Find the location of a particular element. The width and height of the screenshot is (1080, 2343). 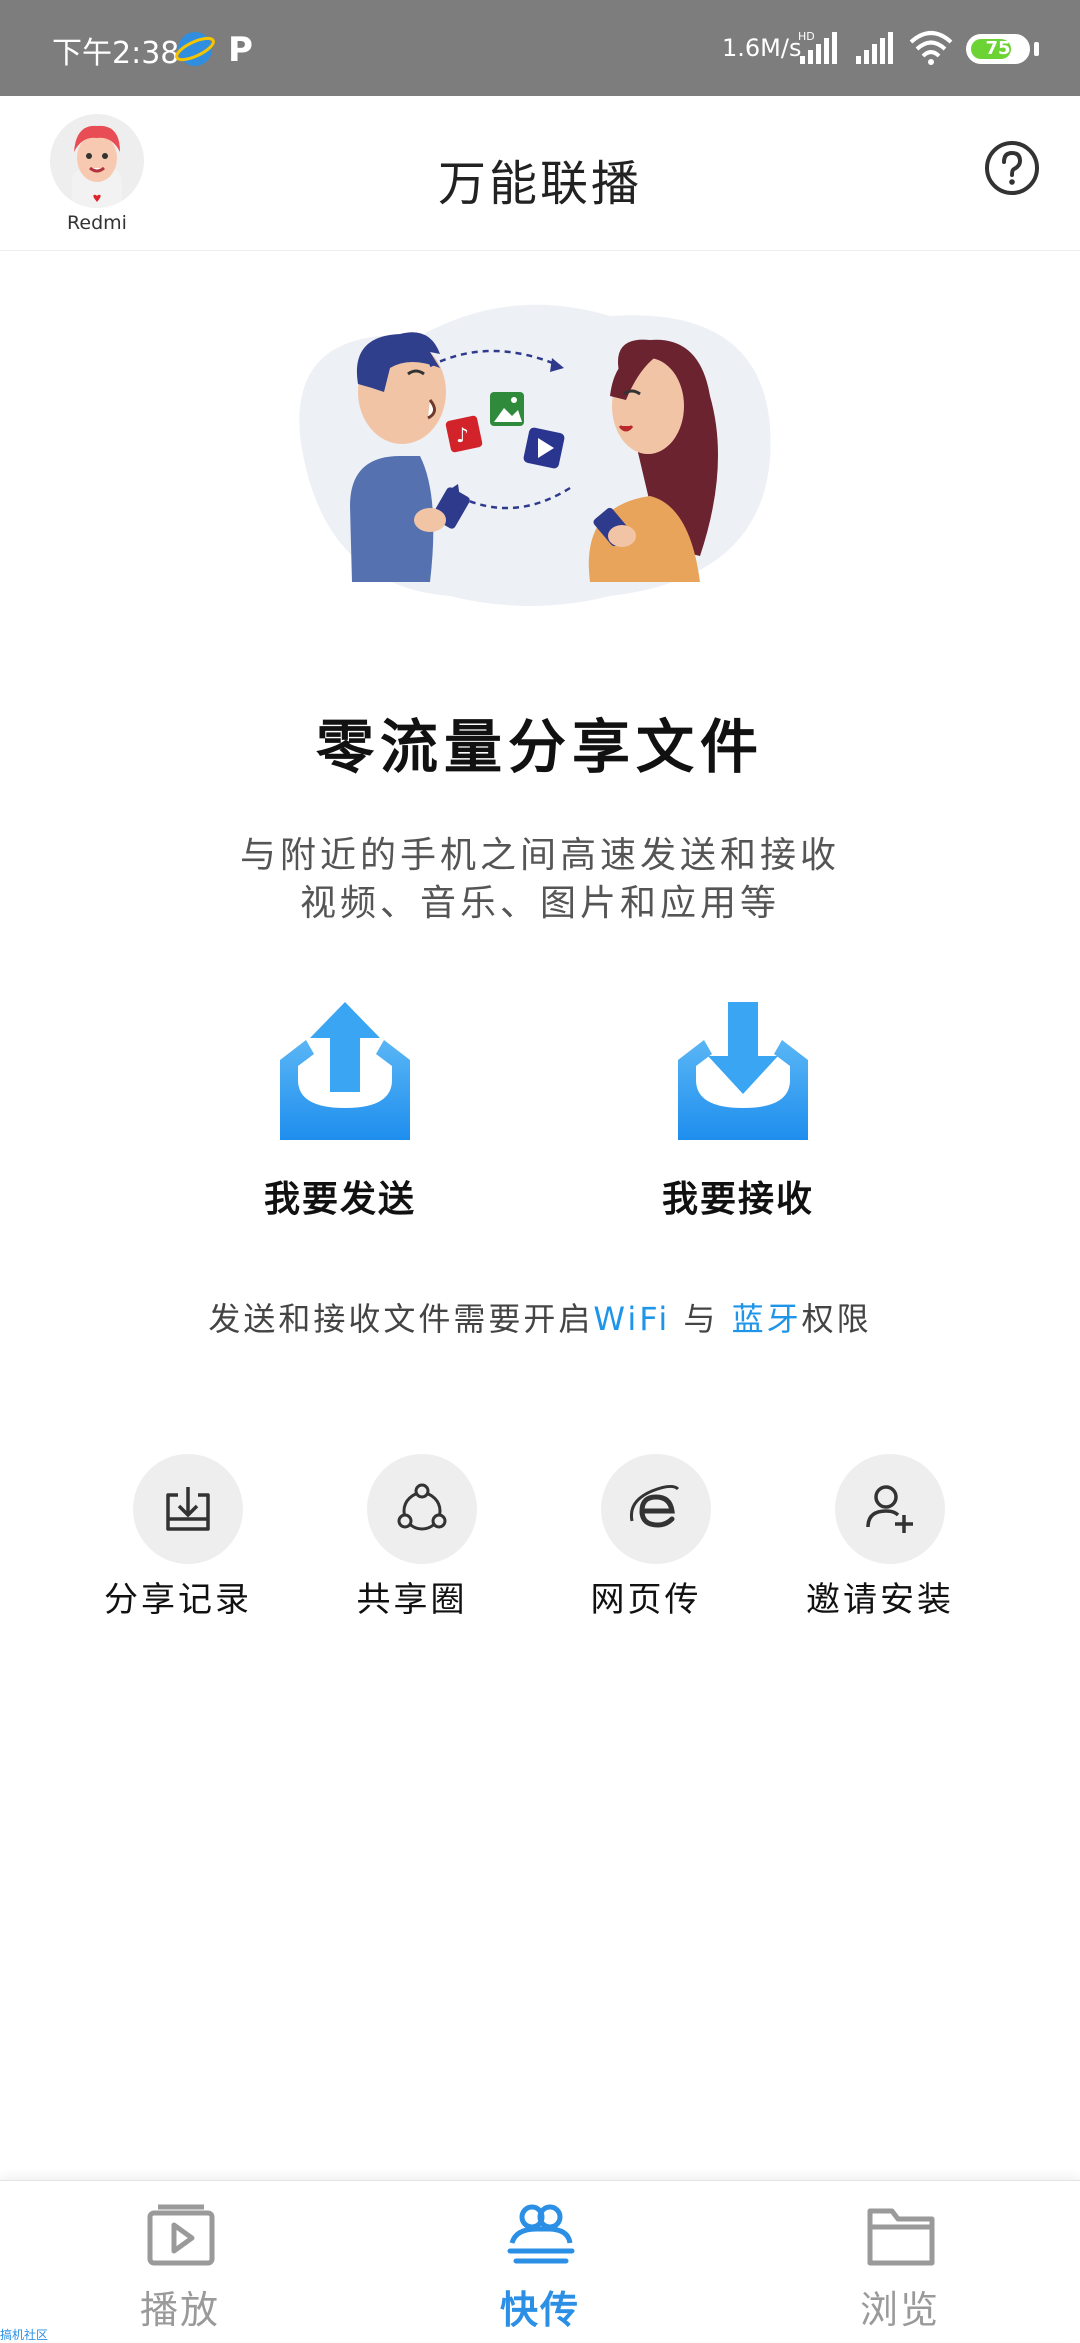

share-circle-icon is located at coordinates (422, 1507).